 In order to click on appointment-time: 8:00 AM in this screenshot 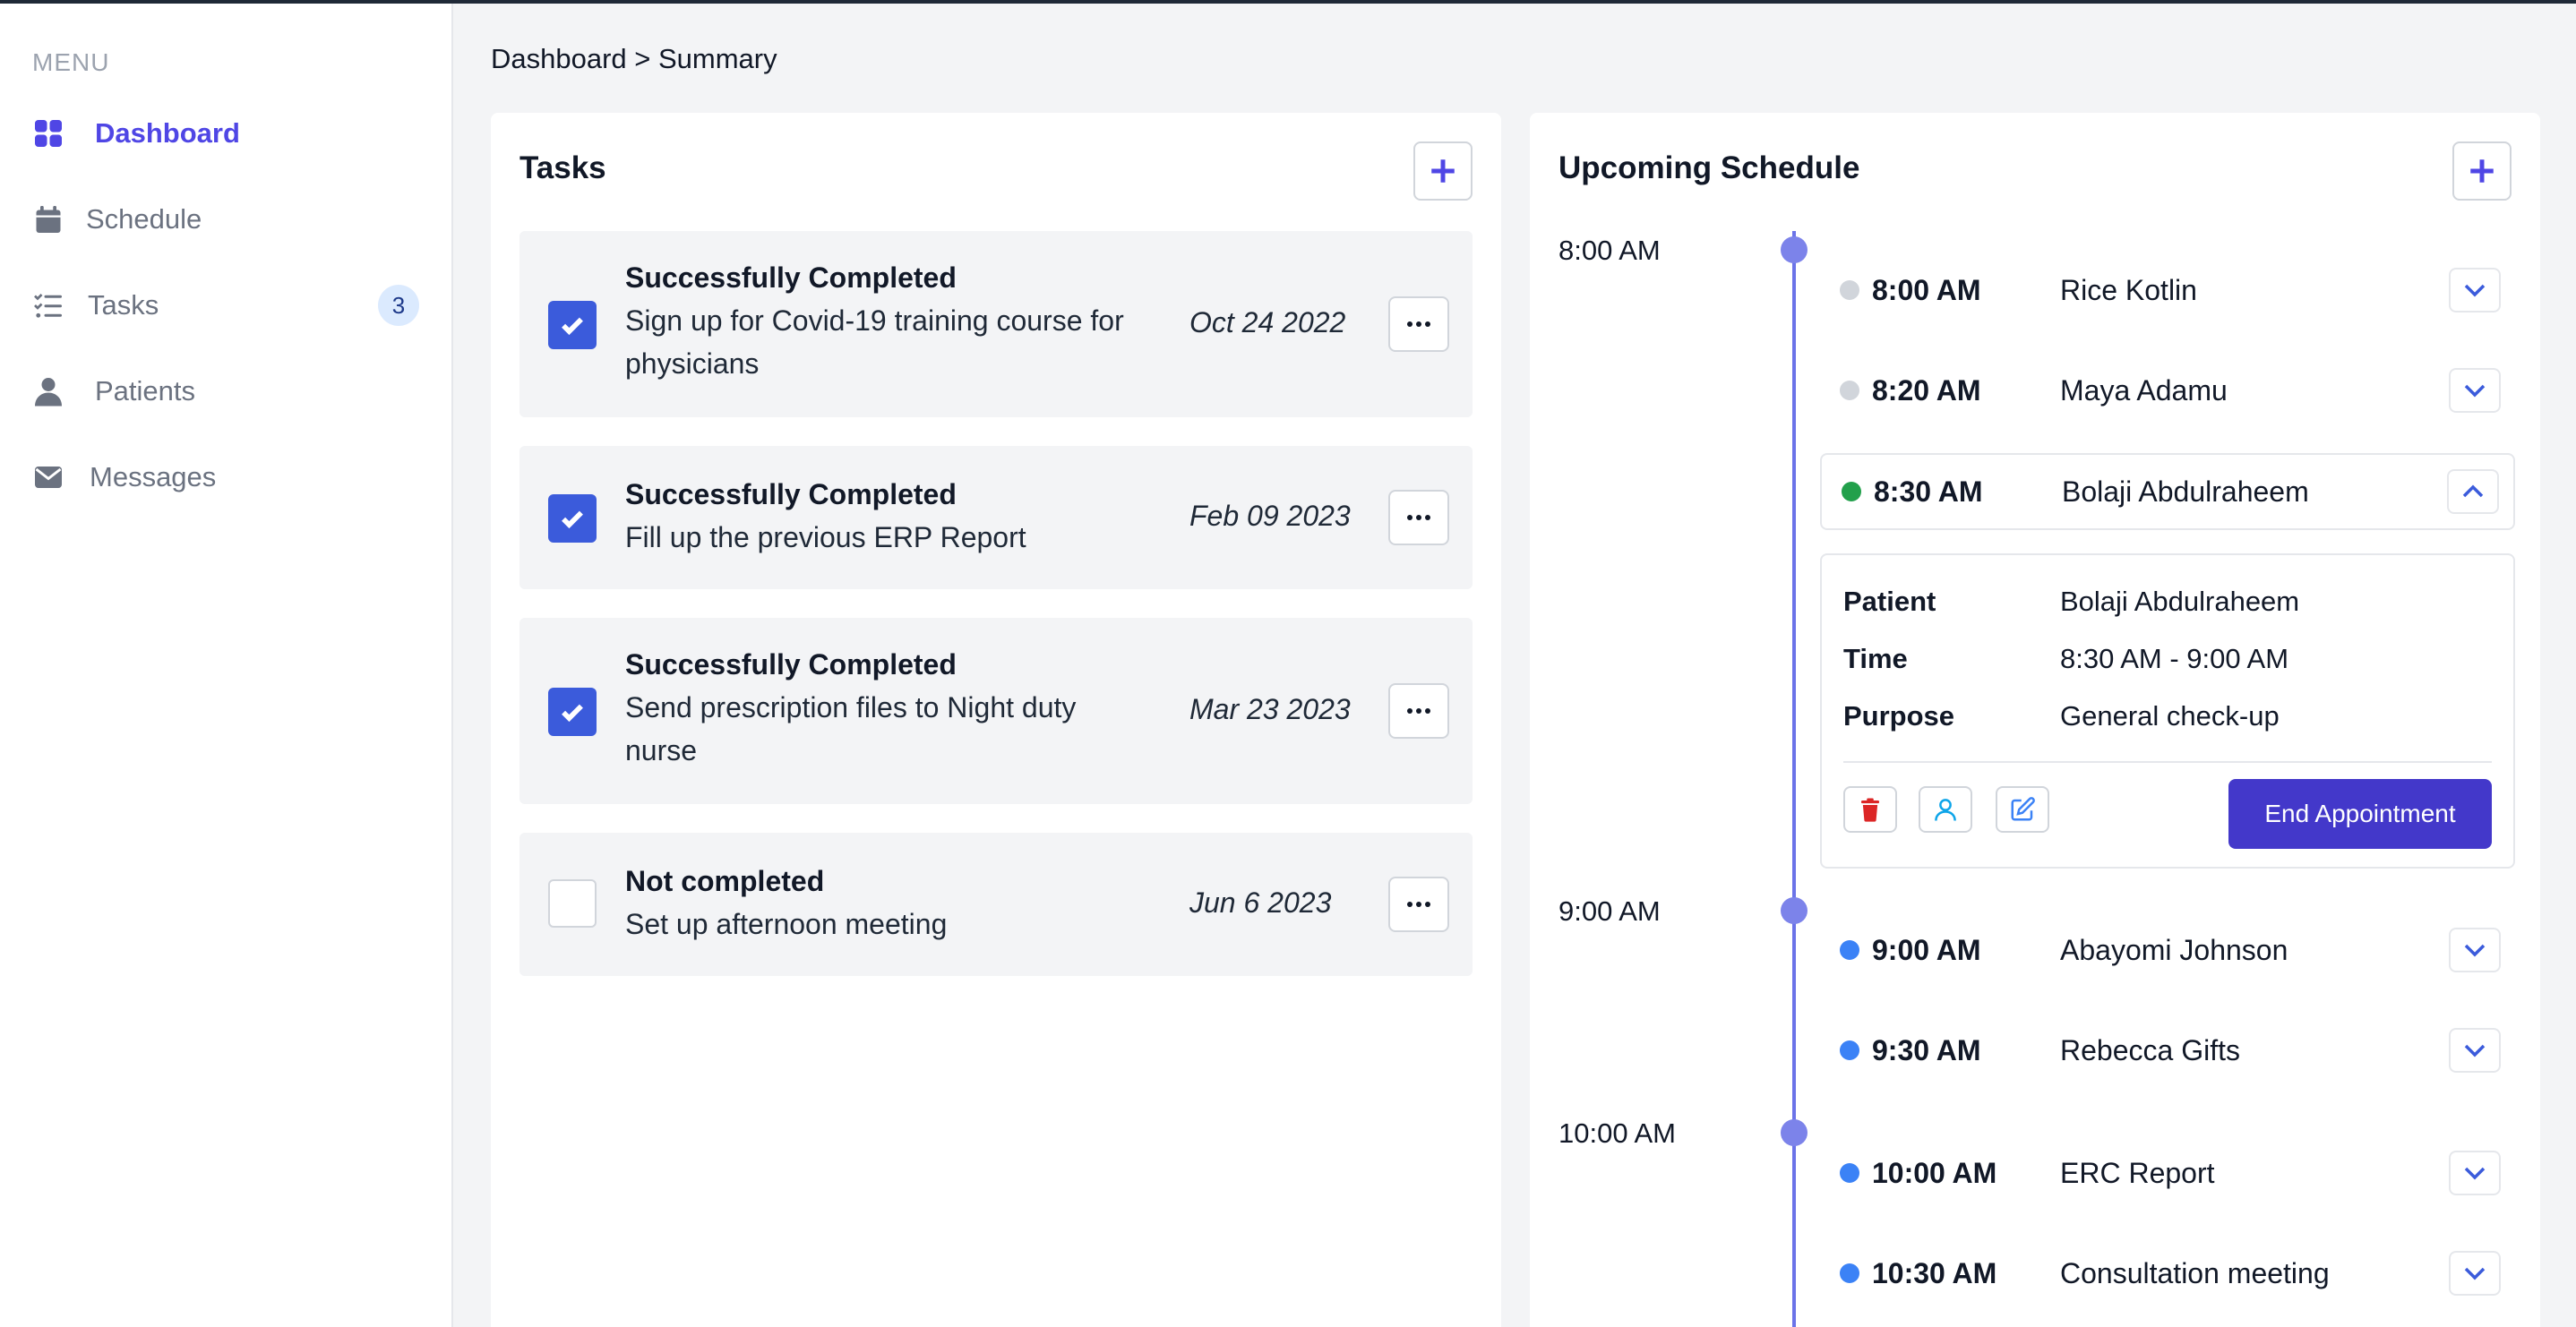, I will do `click(1926, 289)`.